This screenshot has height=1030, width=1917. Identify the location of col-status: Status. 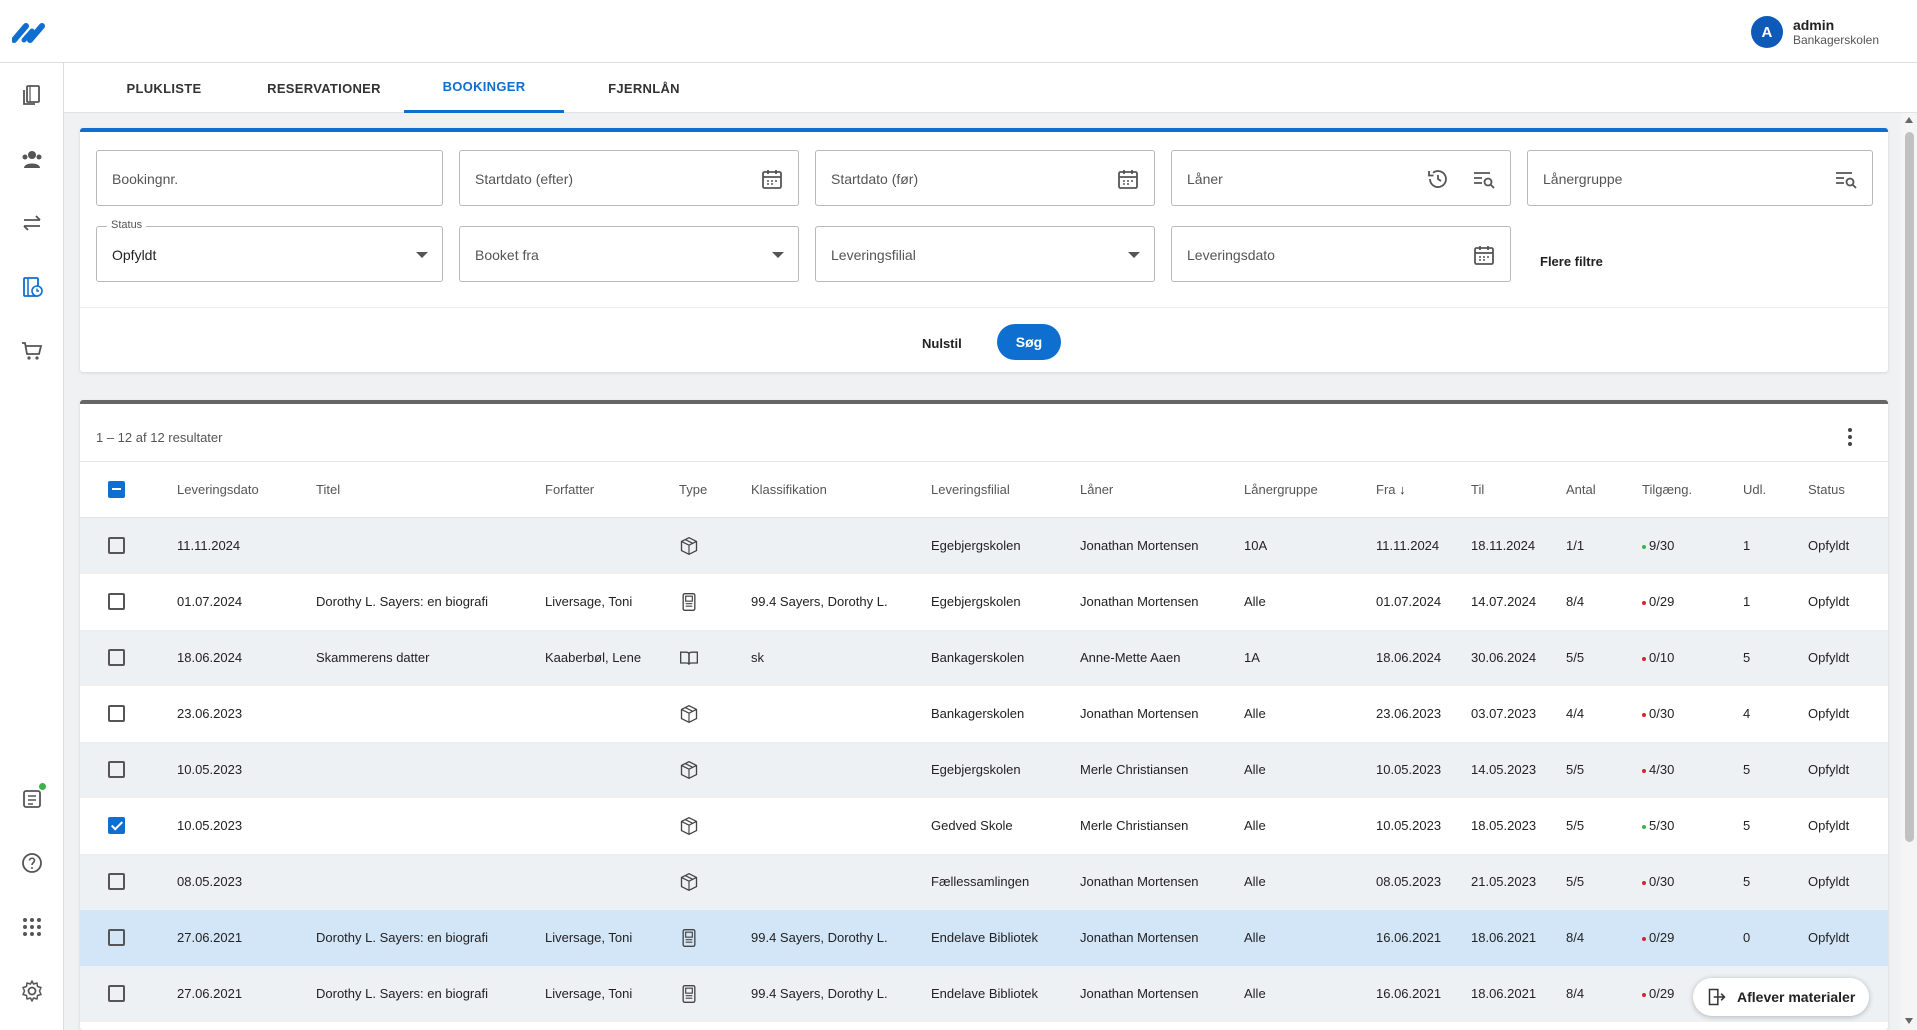
(1848, 489).